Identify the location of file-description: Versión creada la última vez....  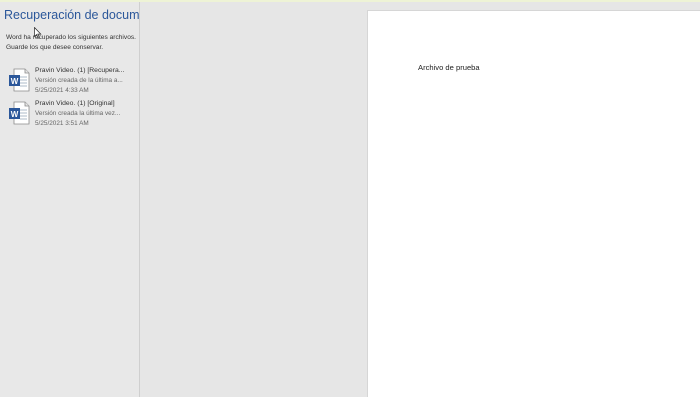
(78, 113).